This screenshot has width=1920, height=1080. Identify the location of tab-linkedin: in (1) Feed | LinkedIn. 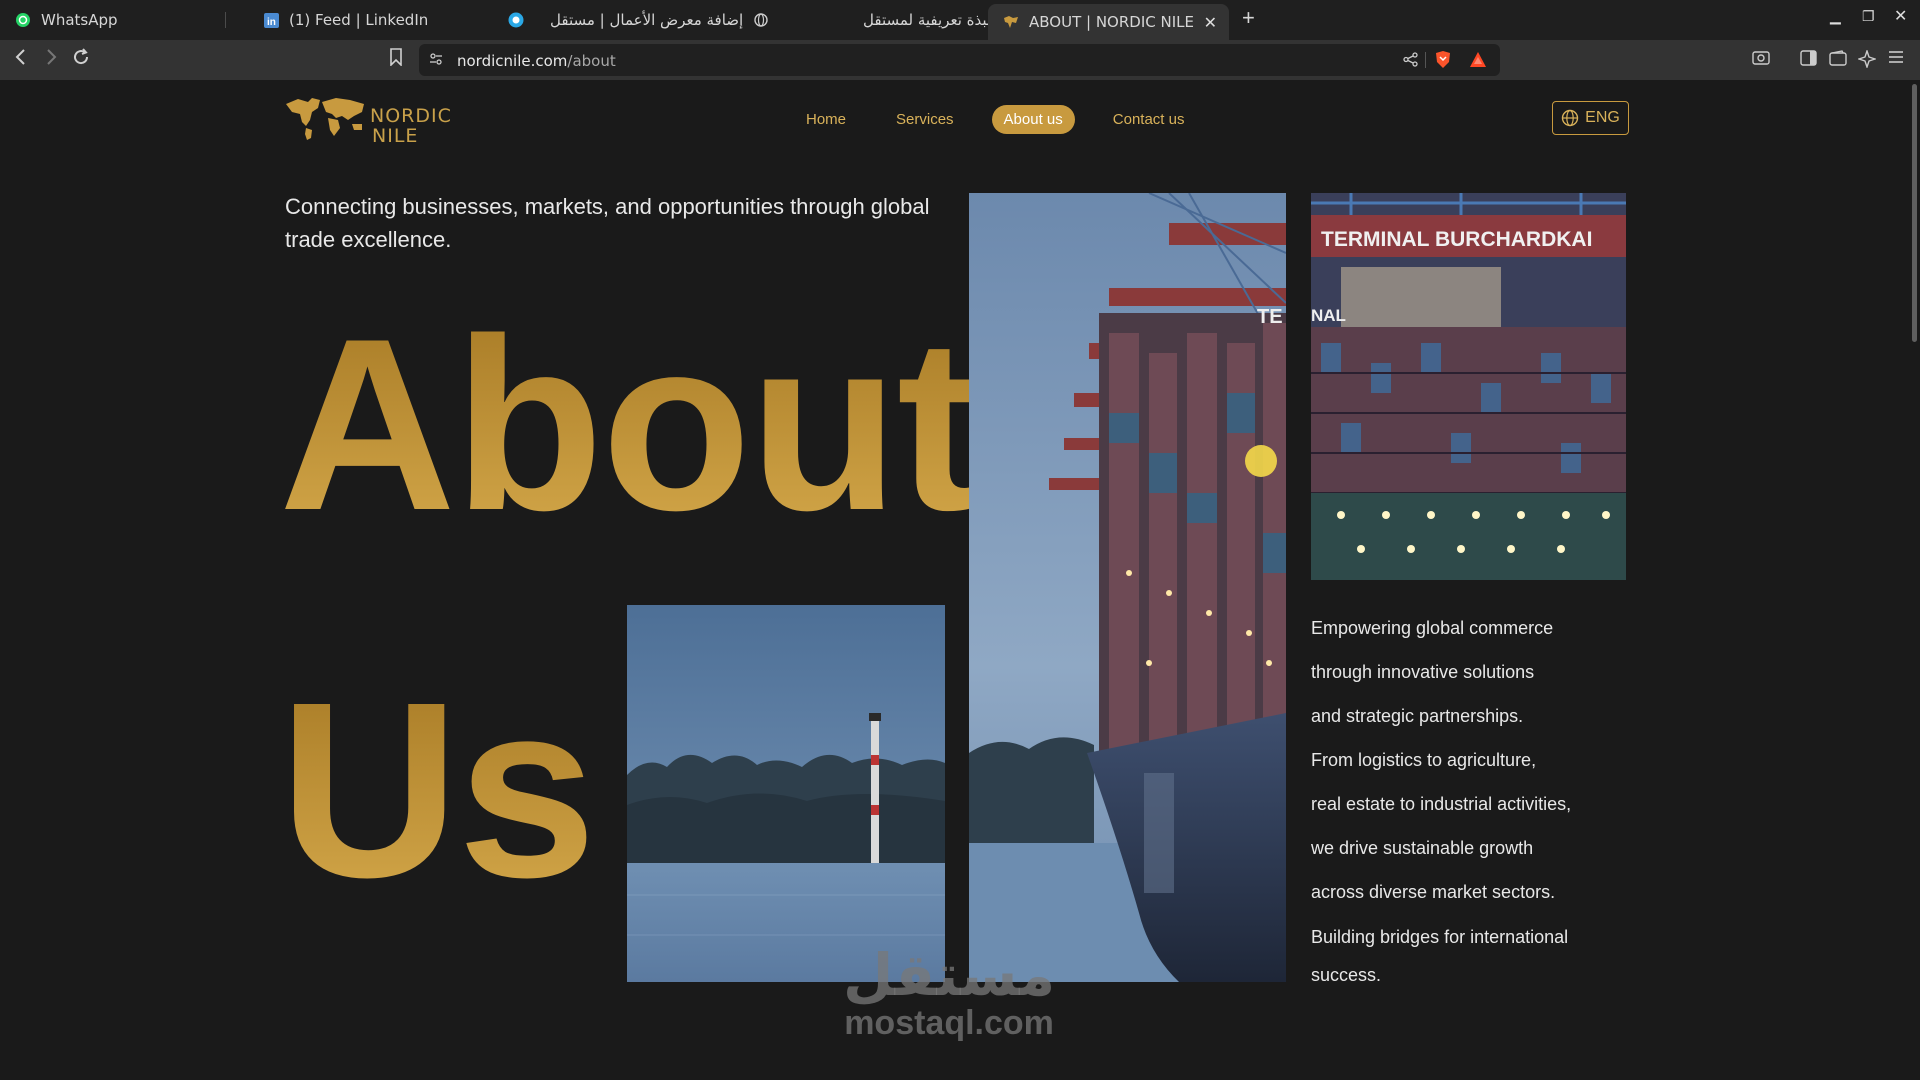
(345, 20).